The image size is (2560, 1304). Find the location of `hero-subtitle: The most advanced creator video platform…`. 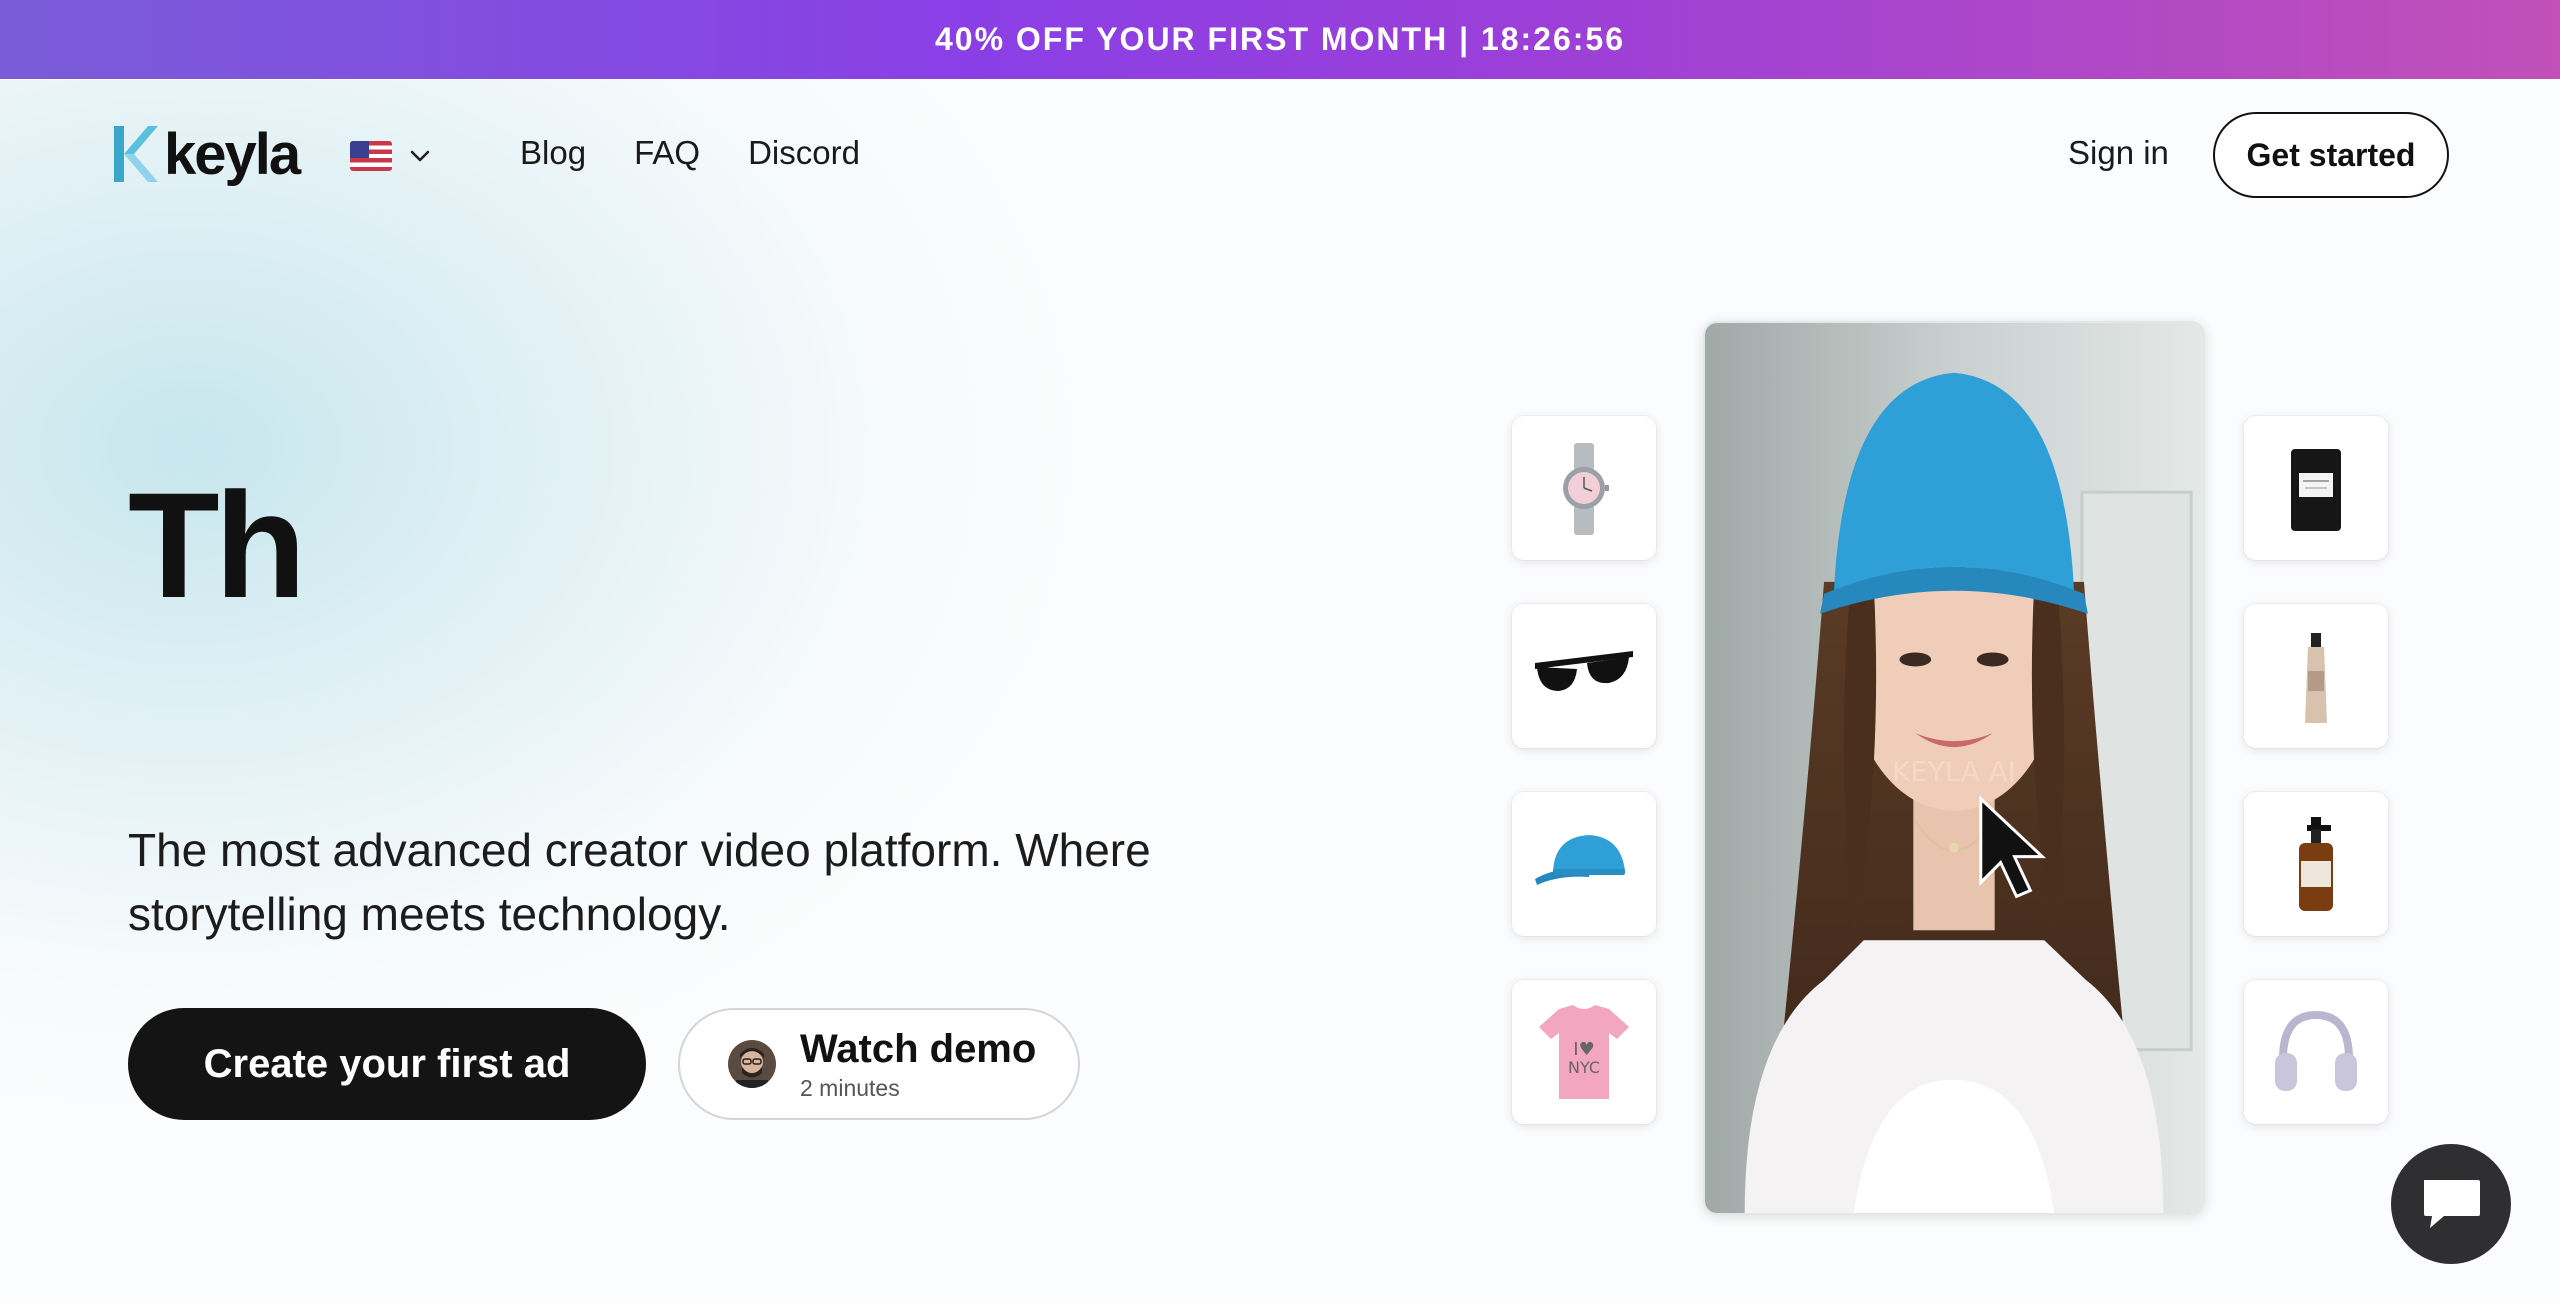

hero-subtitle: The most advanced creator video platform… is located at coordinates (639, 882).